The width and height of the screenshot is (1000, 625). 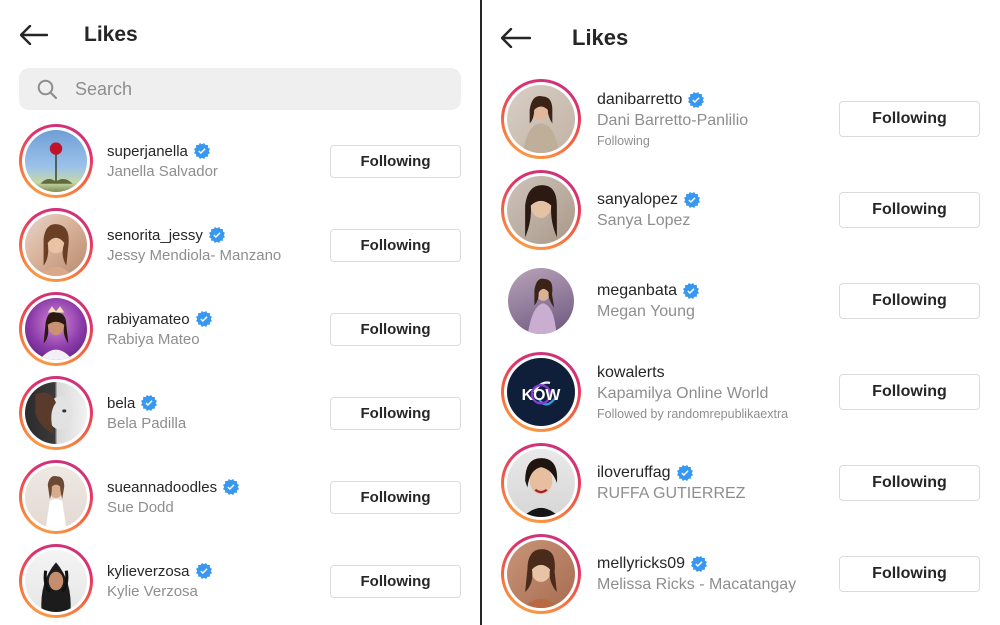 I want to click on full-name: Sanya Lopez, so click(x=644, y=220).